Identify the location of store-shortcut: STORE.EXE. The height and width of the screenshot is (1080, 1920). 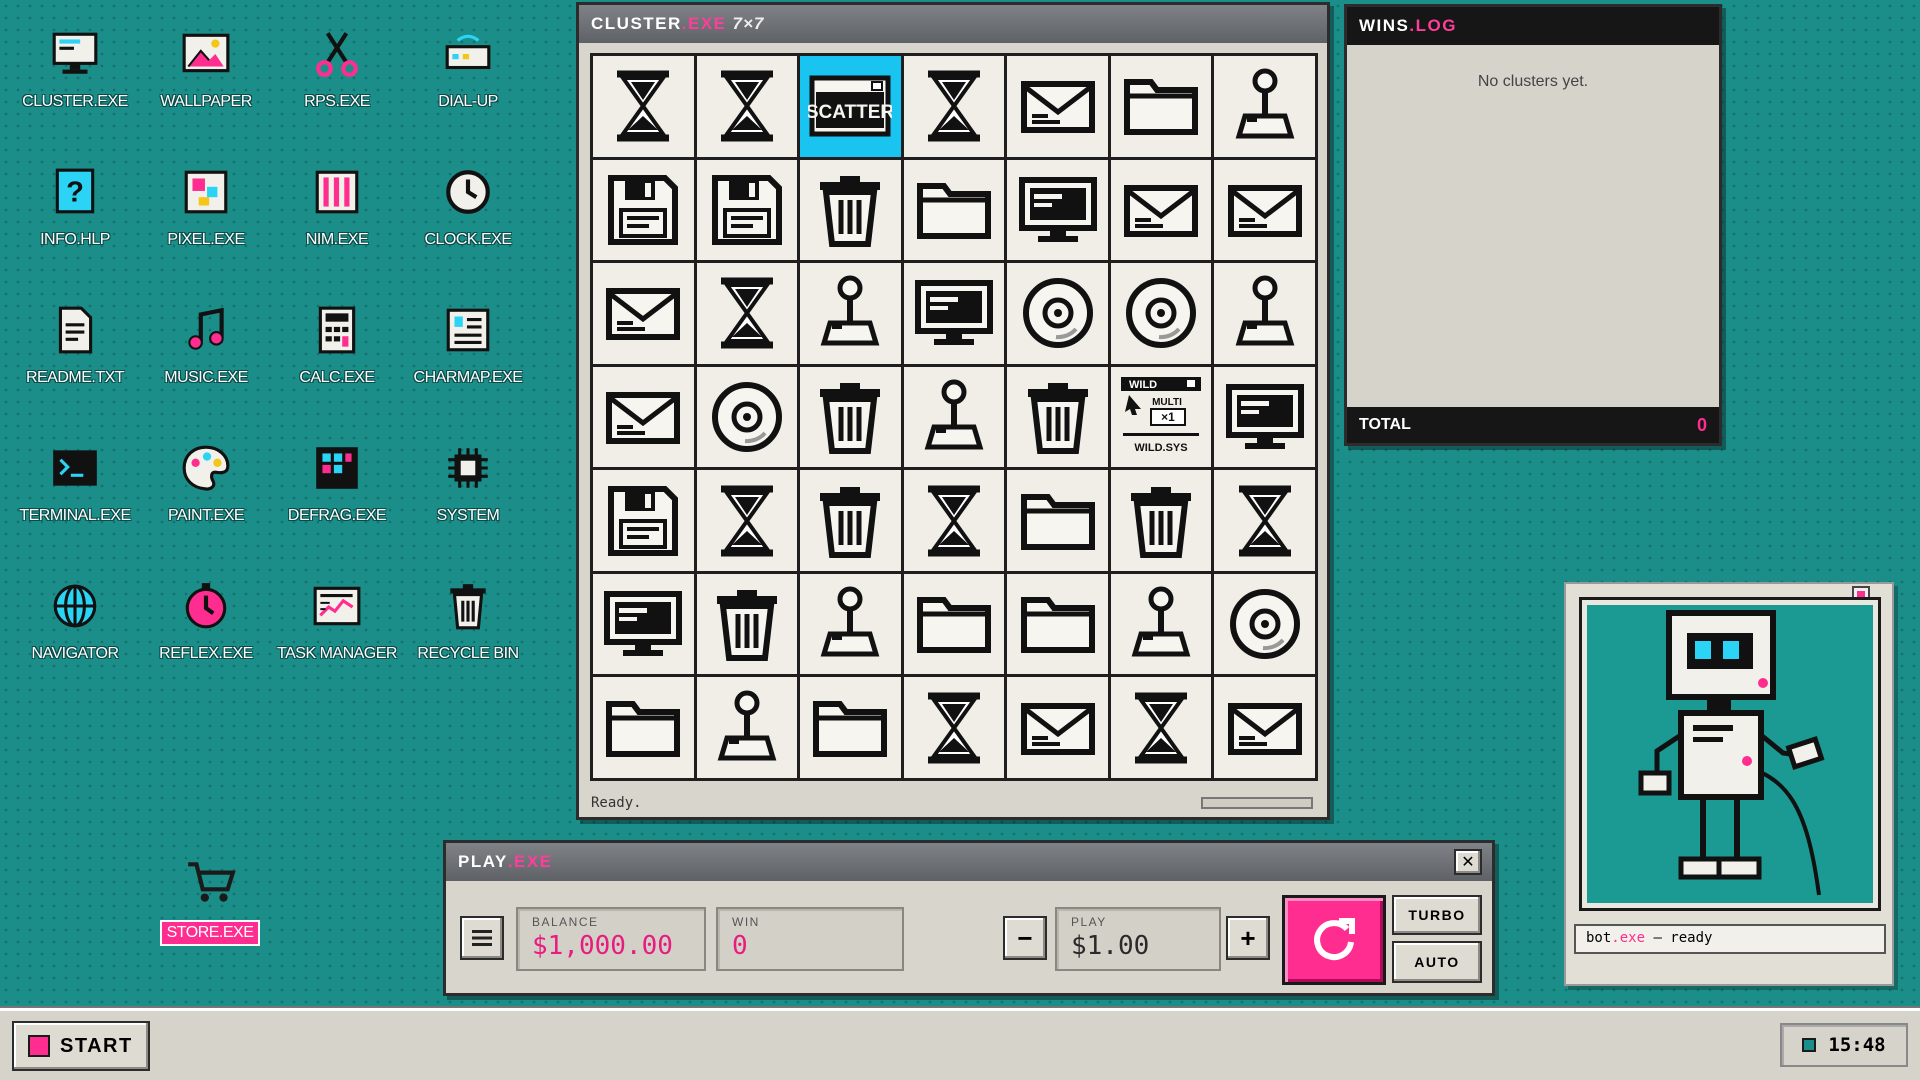
(210, 898).